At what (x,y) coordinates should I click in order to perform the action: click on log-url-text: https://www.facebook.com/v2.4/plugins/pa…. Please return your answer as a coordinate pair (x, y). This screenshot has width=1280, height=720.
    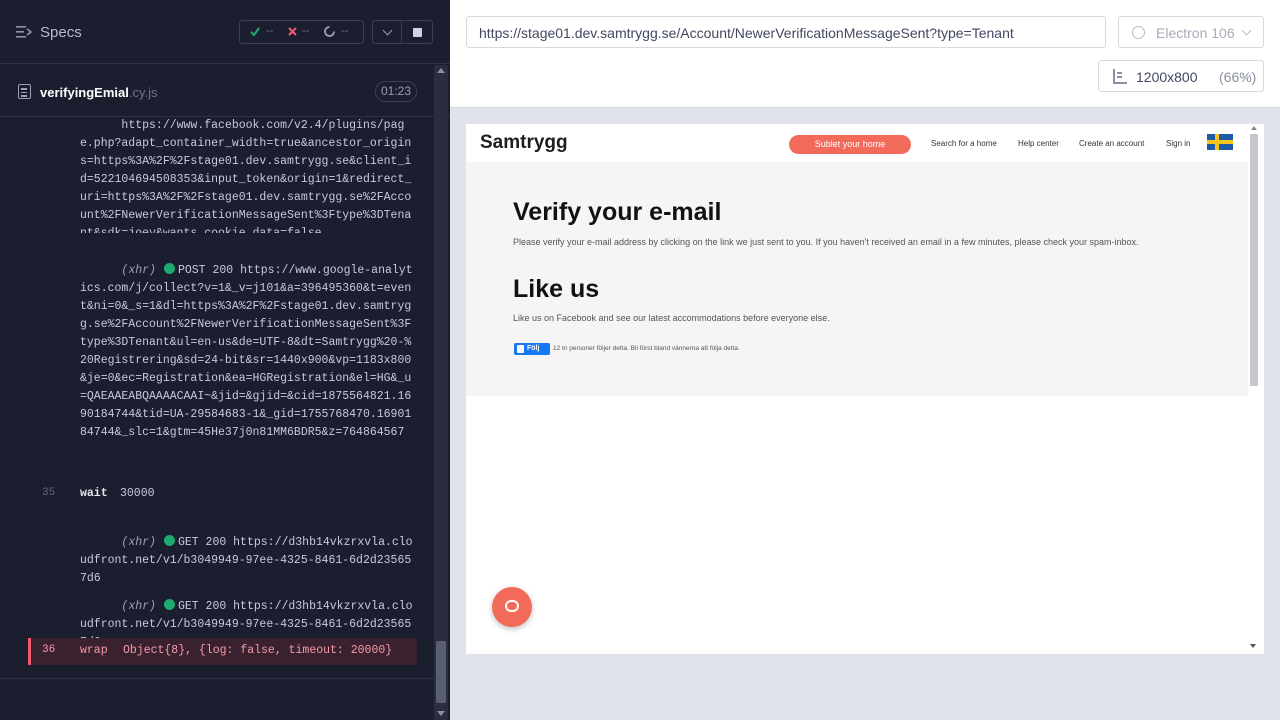
    Looking at the image, I should click on (247, 175).